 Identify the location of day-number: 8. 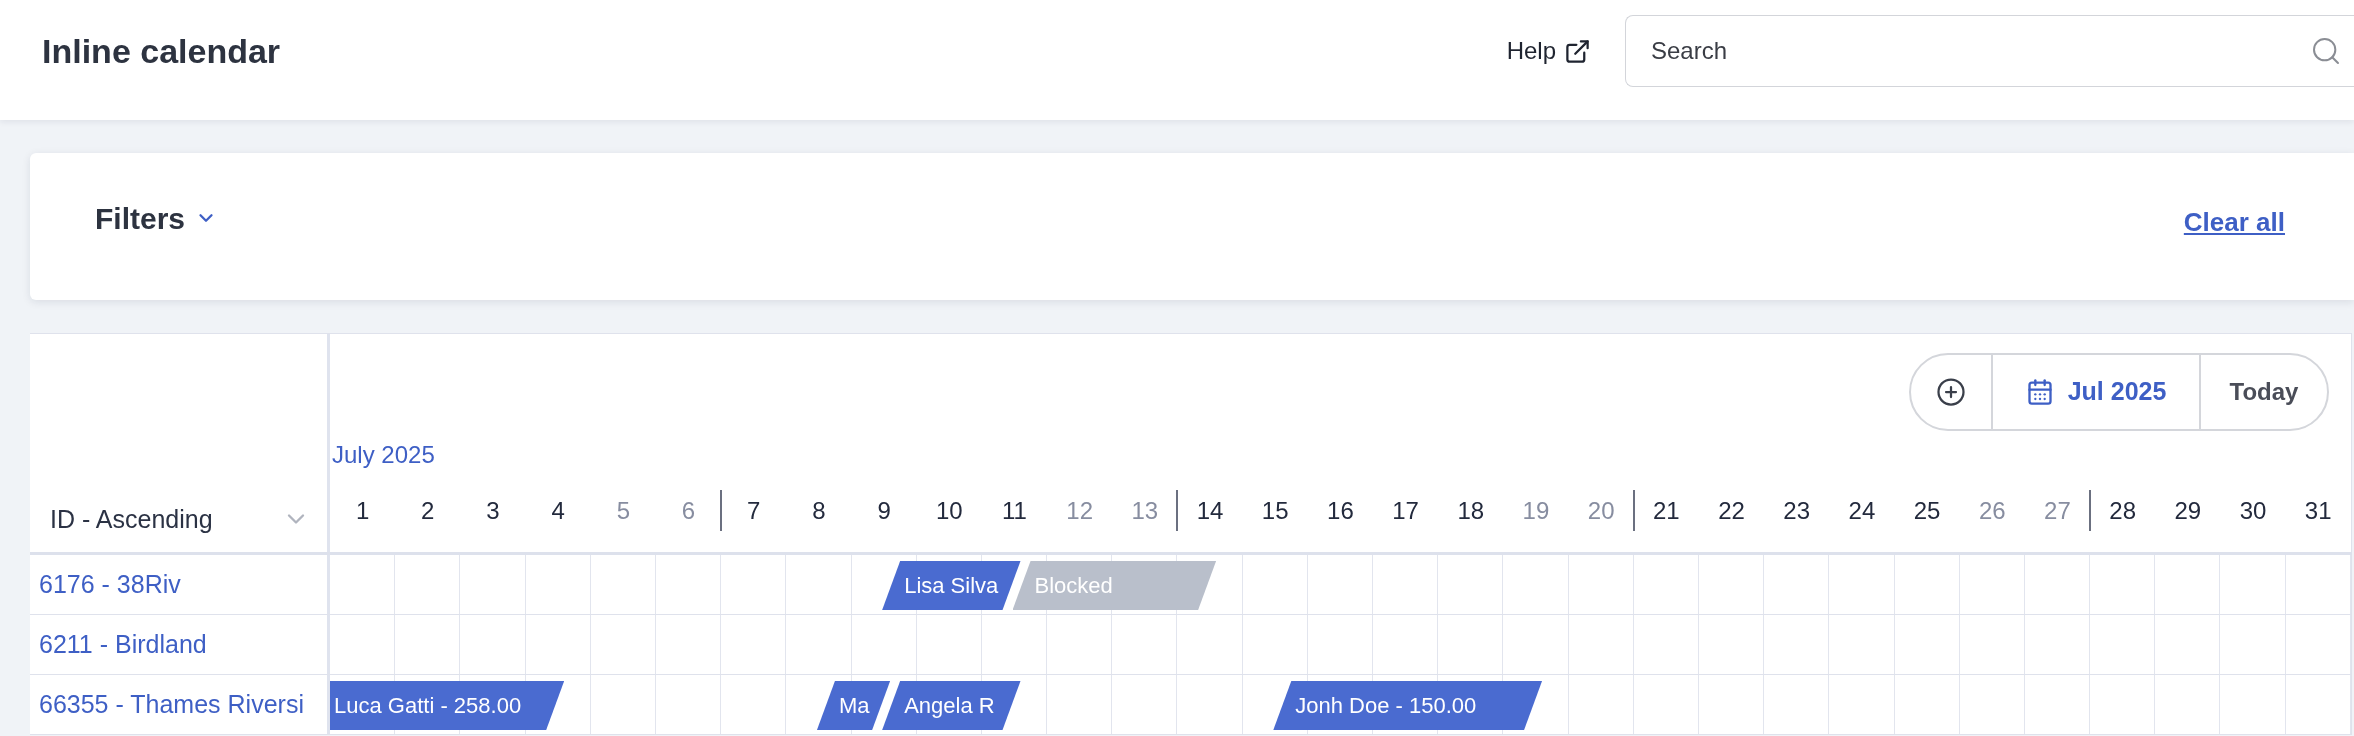
(819, 510).